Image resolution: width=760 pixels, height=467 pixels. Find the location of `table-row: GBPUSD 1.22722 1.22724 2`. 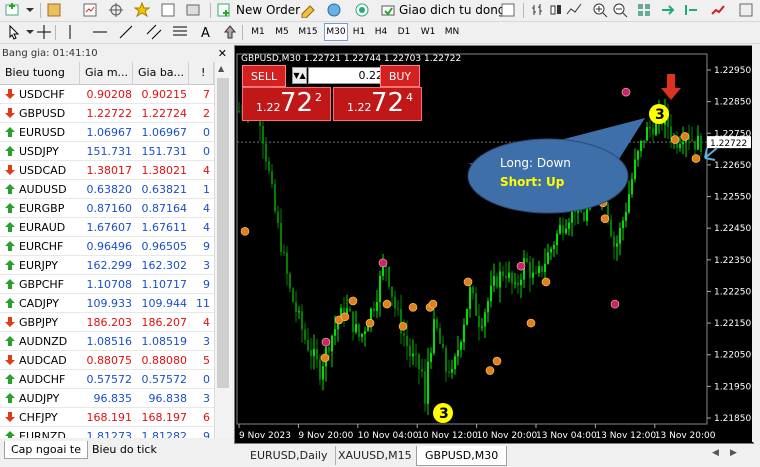

table-row: GBPUSD 1.22722 1.22724 2 is located at coordinates (107, 113).